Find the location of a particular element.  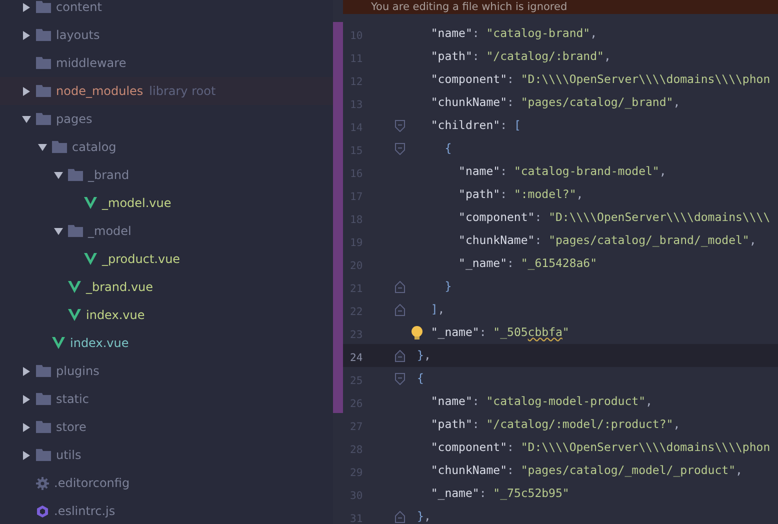

code-line: "children": [ is located at coordinates (475, 125).